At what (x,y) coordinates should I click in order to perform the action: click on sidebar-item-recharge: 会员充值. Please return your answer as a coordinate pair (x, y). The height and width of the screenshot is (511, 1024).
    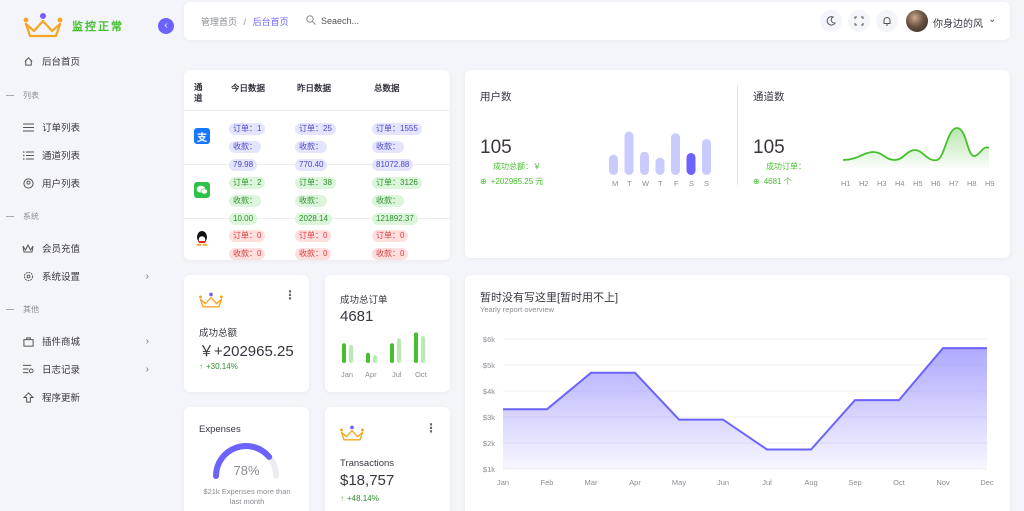
    Looking at the image, I should click on (89, 248).